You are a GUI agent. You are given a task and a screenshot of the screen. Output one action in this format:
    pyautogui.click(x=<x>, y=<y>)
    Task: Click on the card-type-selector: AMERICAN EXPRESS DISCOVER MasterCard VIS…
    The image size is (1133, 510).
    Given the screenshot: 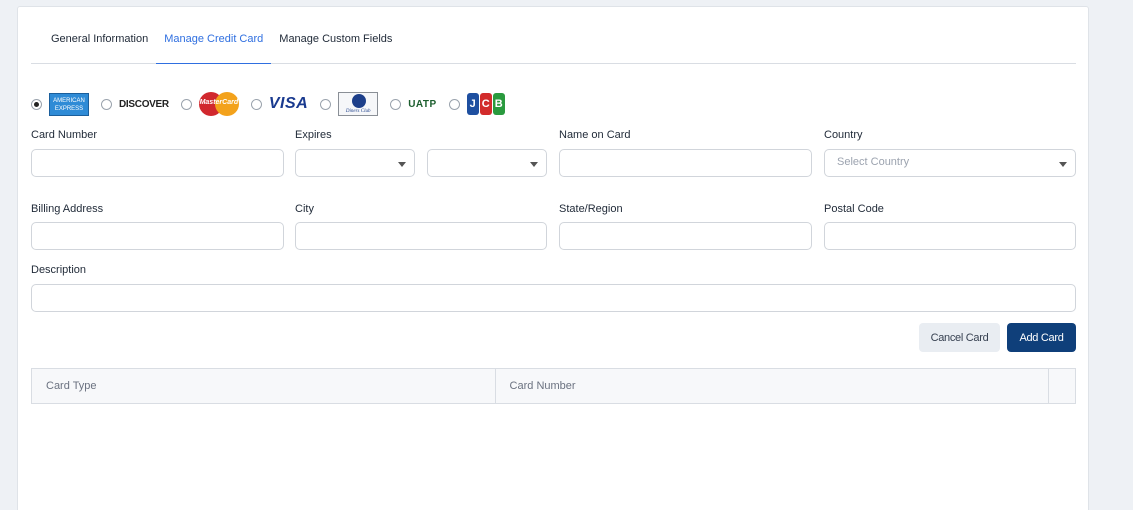 What is the action you would take?
    pyautogui.click(x=274, y=104)
    